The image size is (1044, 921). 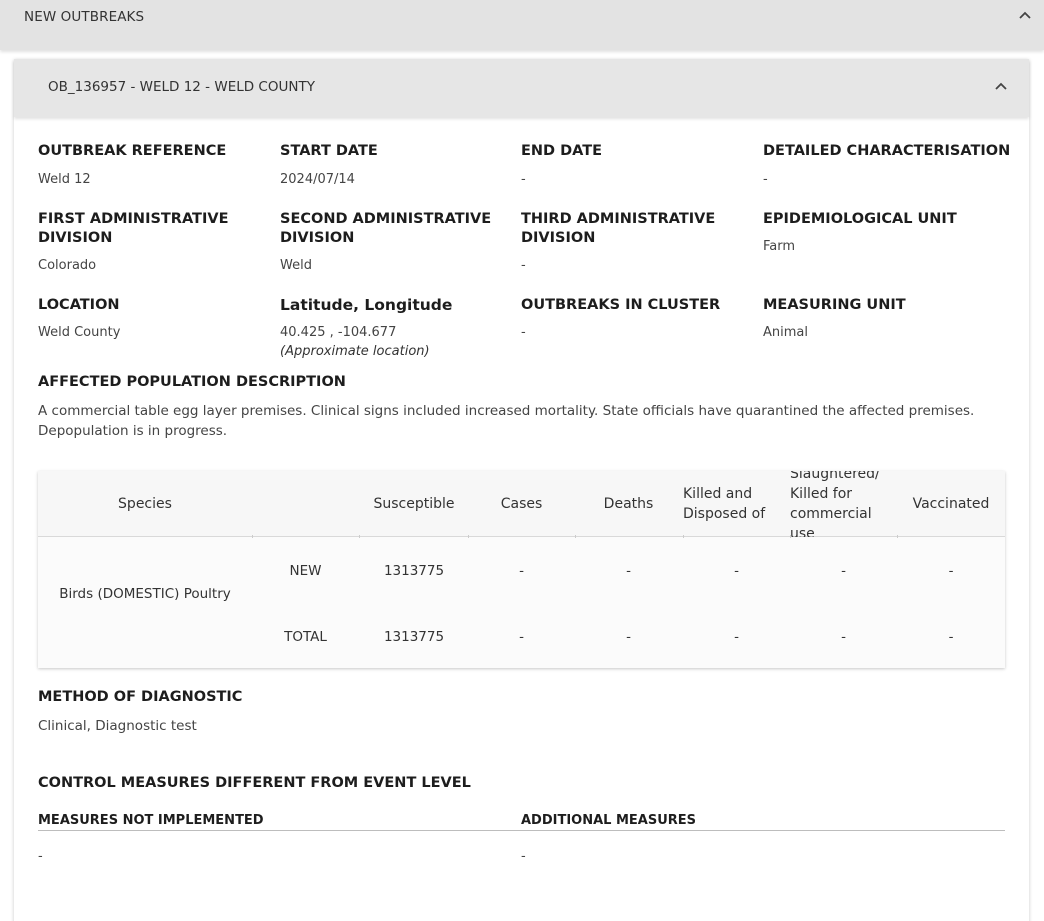 I want to click on measures-divider, so click(x=521, y=830).